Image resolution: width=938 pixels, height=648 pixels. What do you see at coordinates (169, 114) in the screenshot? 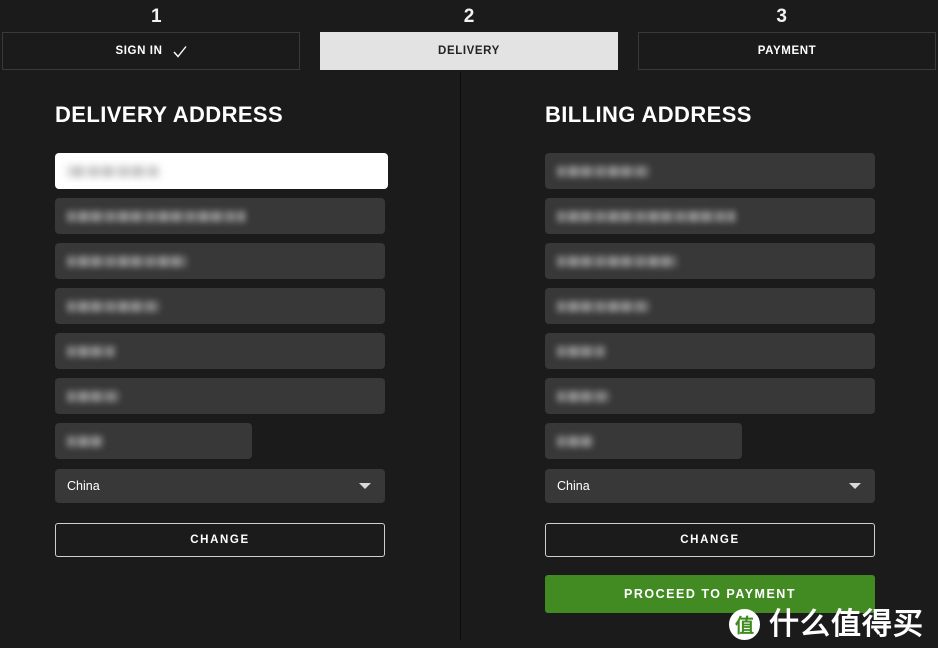
I see `delivery-address-title: DELIVERY ADDRESS` at bounding box center [169, 114].